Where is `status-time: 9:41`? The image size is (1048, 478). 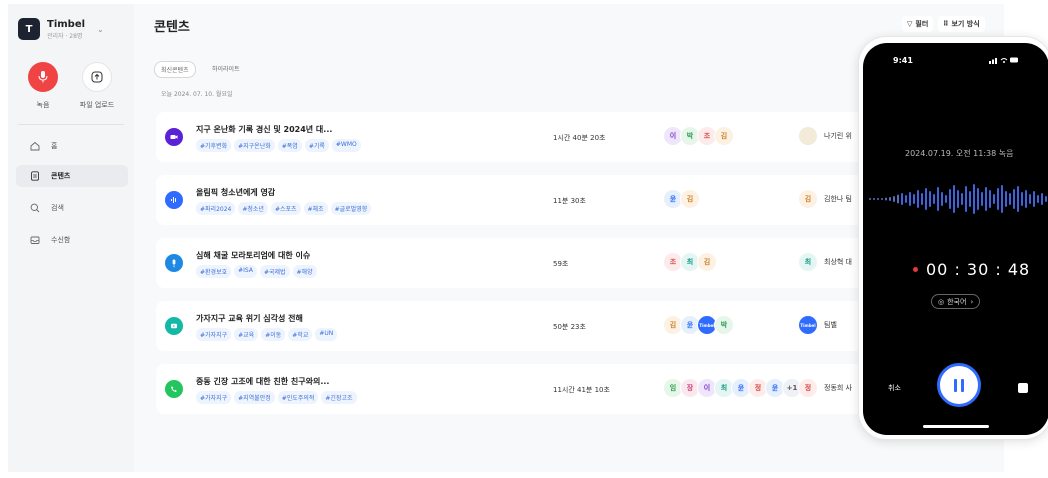
status-time: 9:41 is located at coordinates (903, 60).